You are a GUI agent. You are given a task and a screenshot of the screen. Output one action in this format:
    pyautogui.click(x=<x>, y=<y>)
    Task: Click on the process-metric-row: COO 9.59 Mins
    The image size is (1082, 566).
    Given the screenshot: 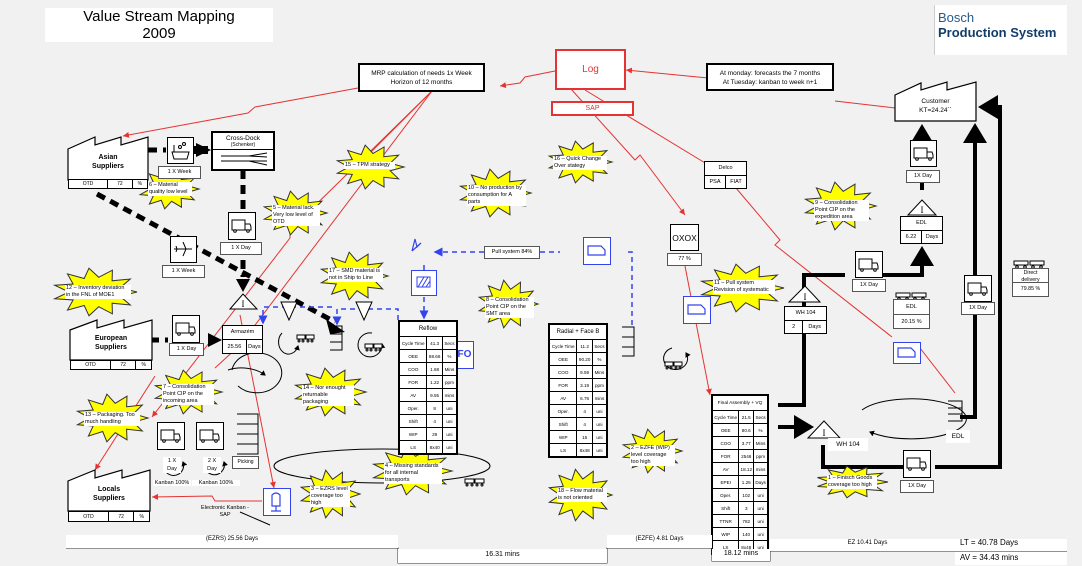 What is the action you would take?
    pyautogui.click(x=578, y=372)
    